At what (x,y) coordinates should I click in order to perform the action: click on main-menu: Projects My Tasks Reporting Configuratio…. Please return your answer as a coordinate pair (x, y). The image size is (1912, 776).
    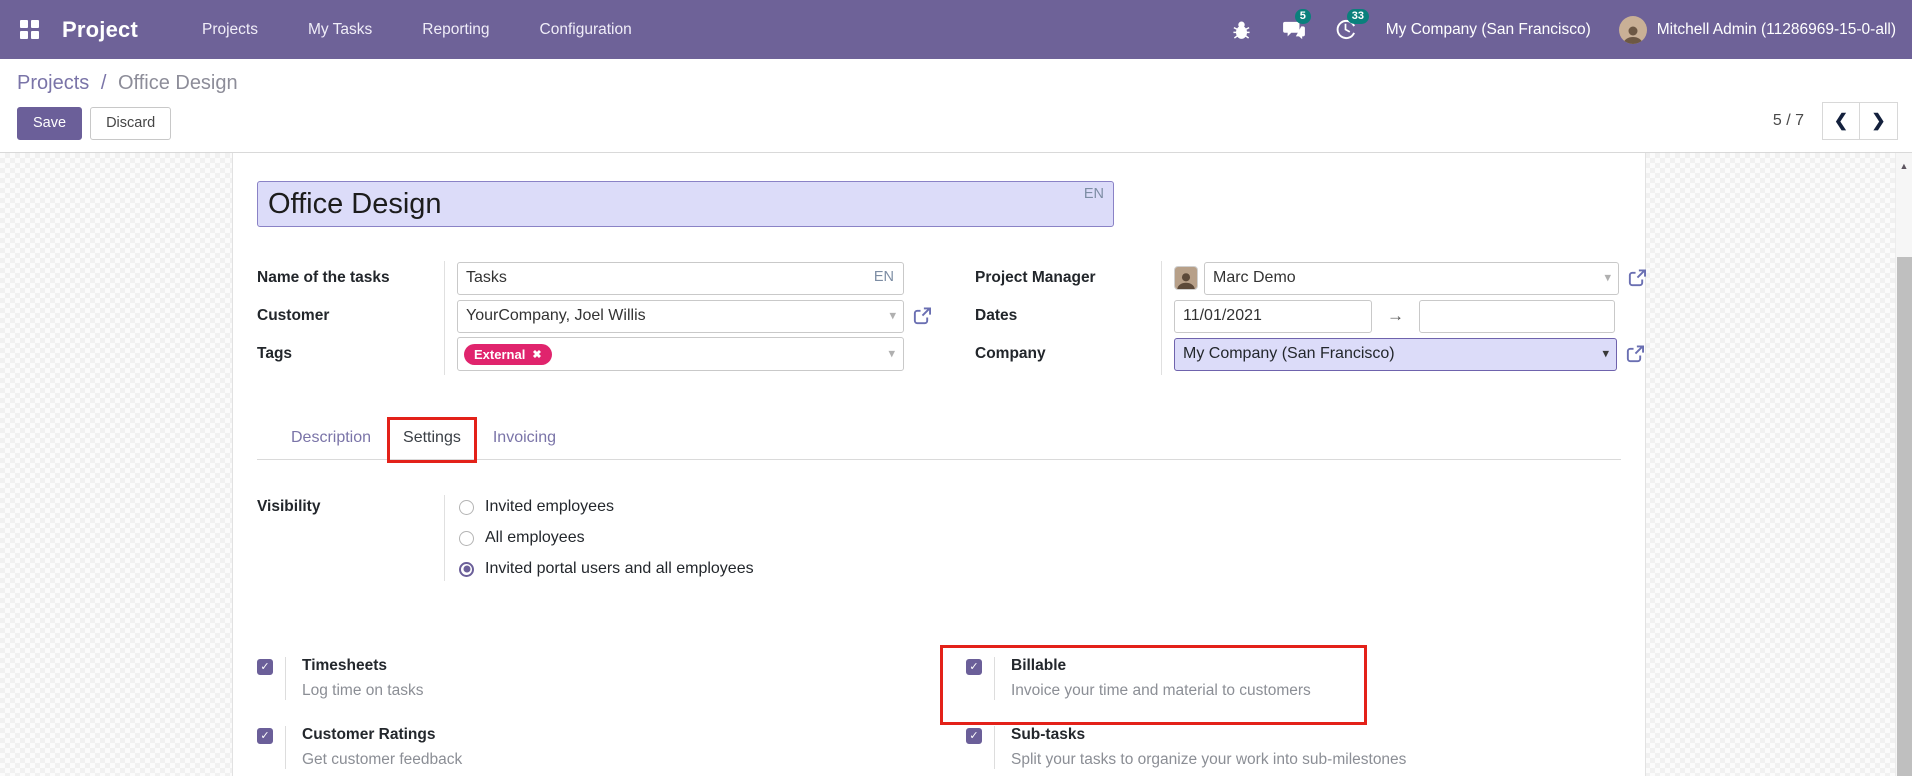
    Looking at the image, I should click on (417, 30).